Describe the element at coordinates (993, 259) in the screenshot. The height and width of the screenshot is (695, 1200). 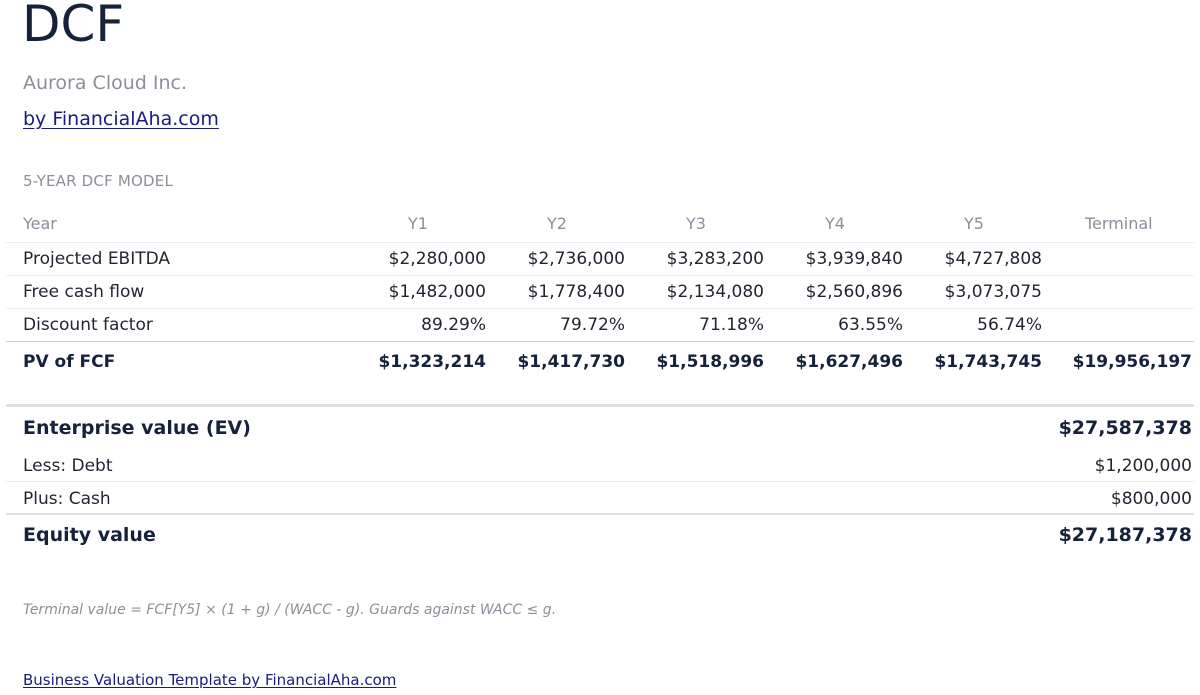
I see `cell-y5: $4,727,808` at that location.